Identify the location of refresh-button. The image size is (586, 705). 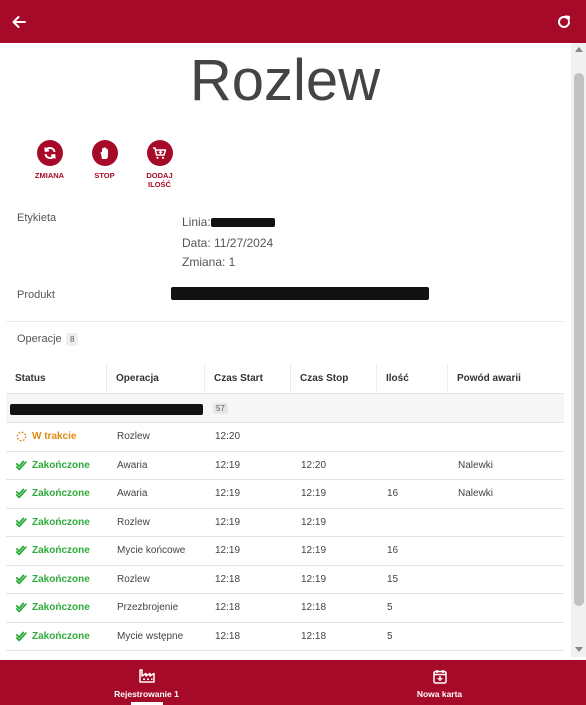
(564, 22).